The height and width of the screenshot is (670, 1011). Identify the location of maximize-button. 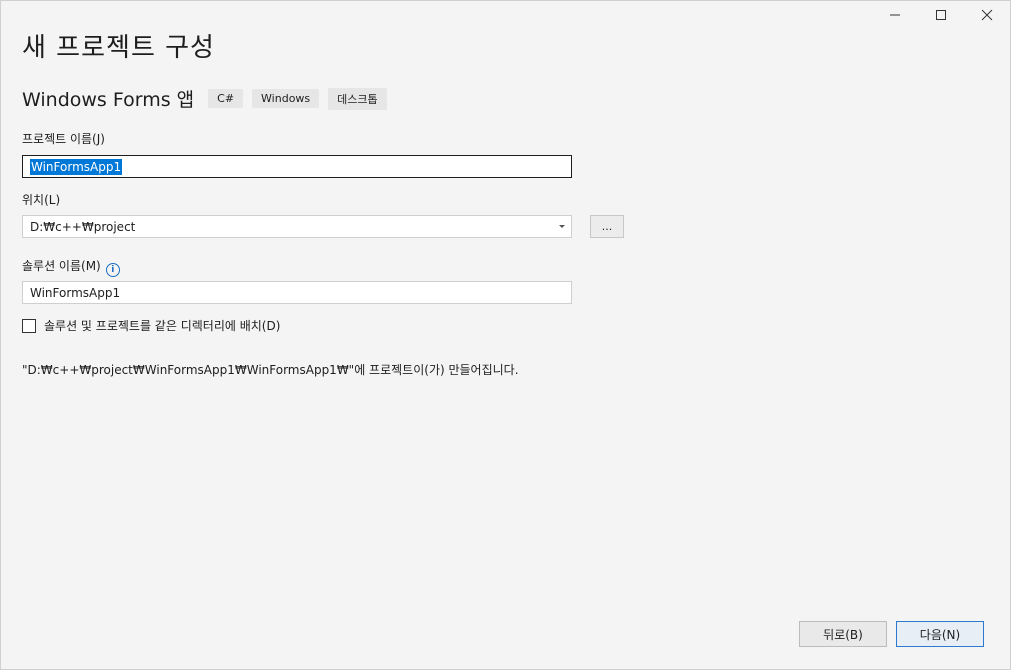
(941, 15).